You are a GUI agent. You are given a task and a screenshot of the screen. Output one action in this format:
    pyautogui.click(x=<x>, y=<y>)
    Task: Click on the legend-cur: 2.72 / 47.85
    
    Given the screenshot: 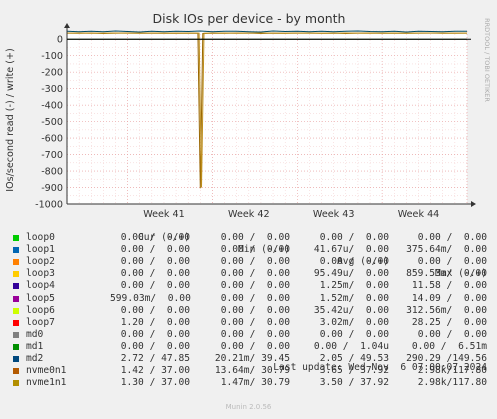 What is the action you would take?
    pyautogui.click(x=155, y=359)
    